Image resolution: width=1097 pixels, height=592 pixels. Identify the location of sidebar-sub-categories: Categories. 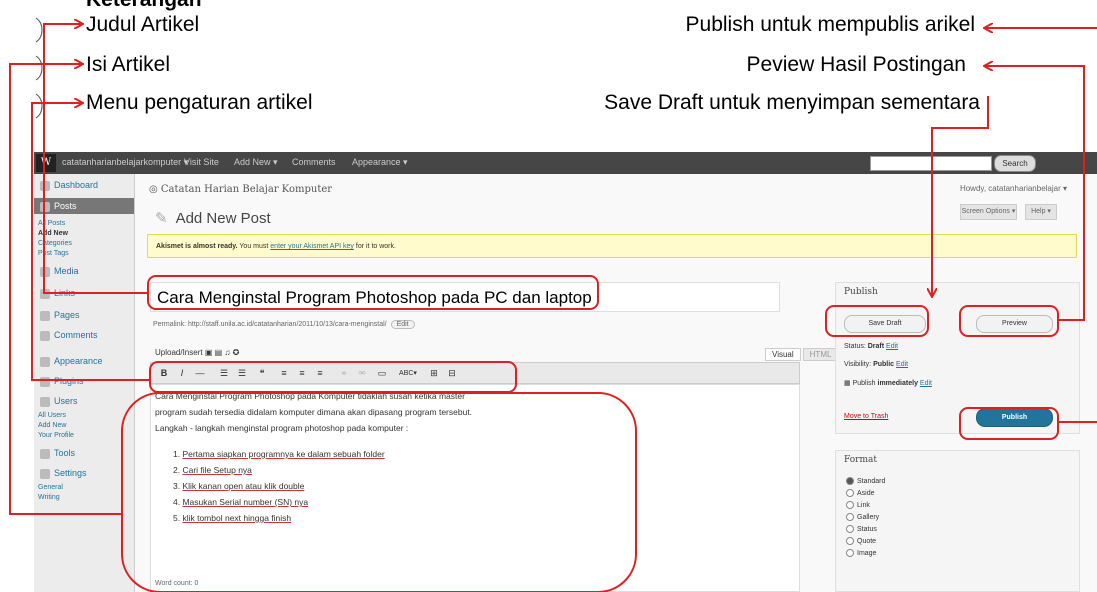
(55, 243).